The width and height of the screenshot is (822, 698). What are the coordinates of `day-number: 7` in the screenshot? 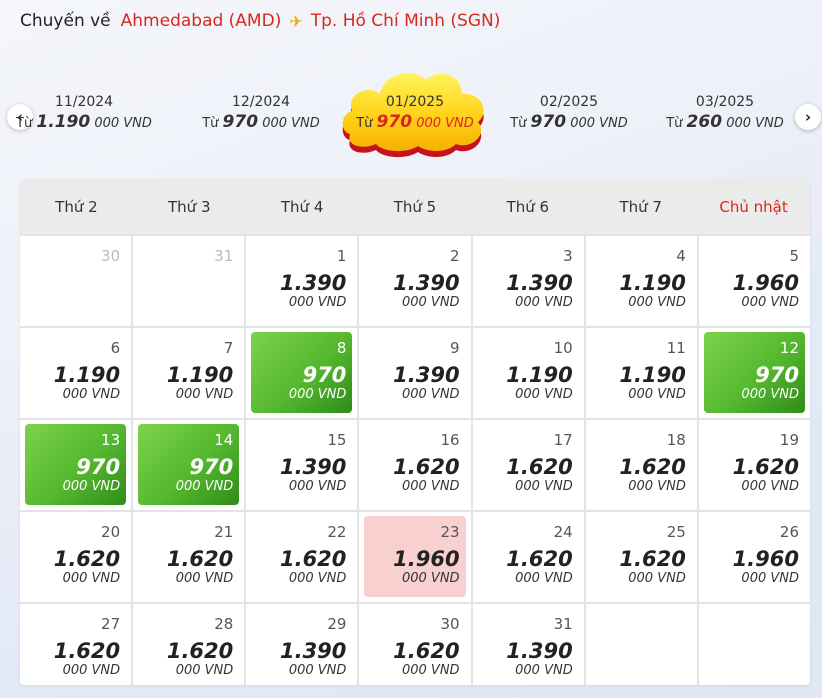 It's located at (228, 348).